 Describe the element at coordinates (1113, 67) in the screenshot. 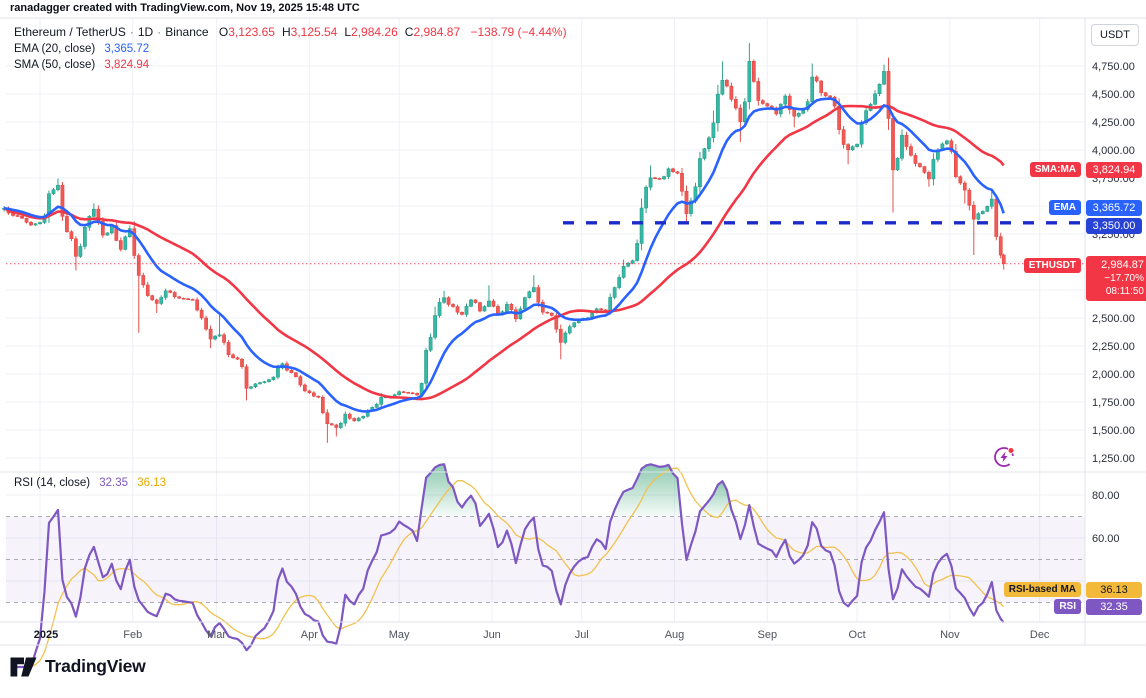

I see `svg-text: 4,750.00` at that location.